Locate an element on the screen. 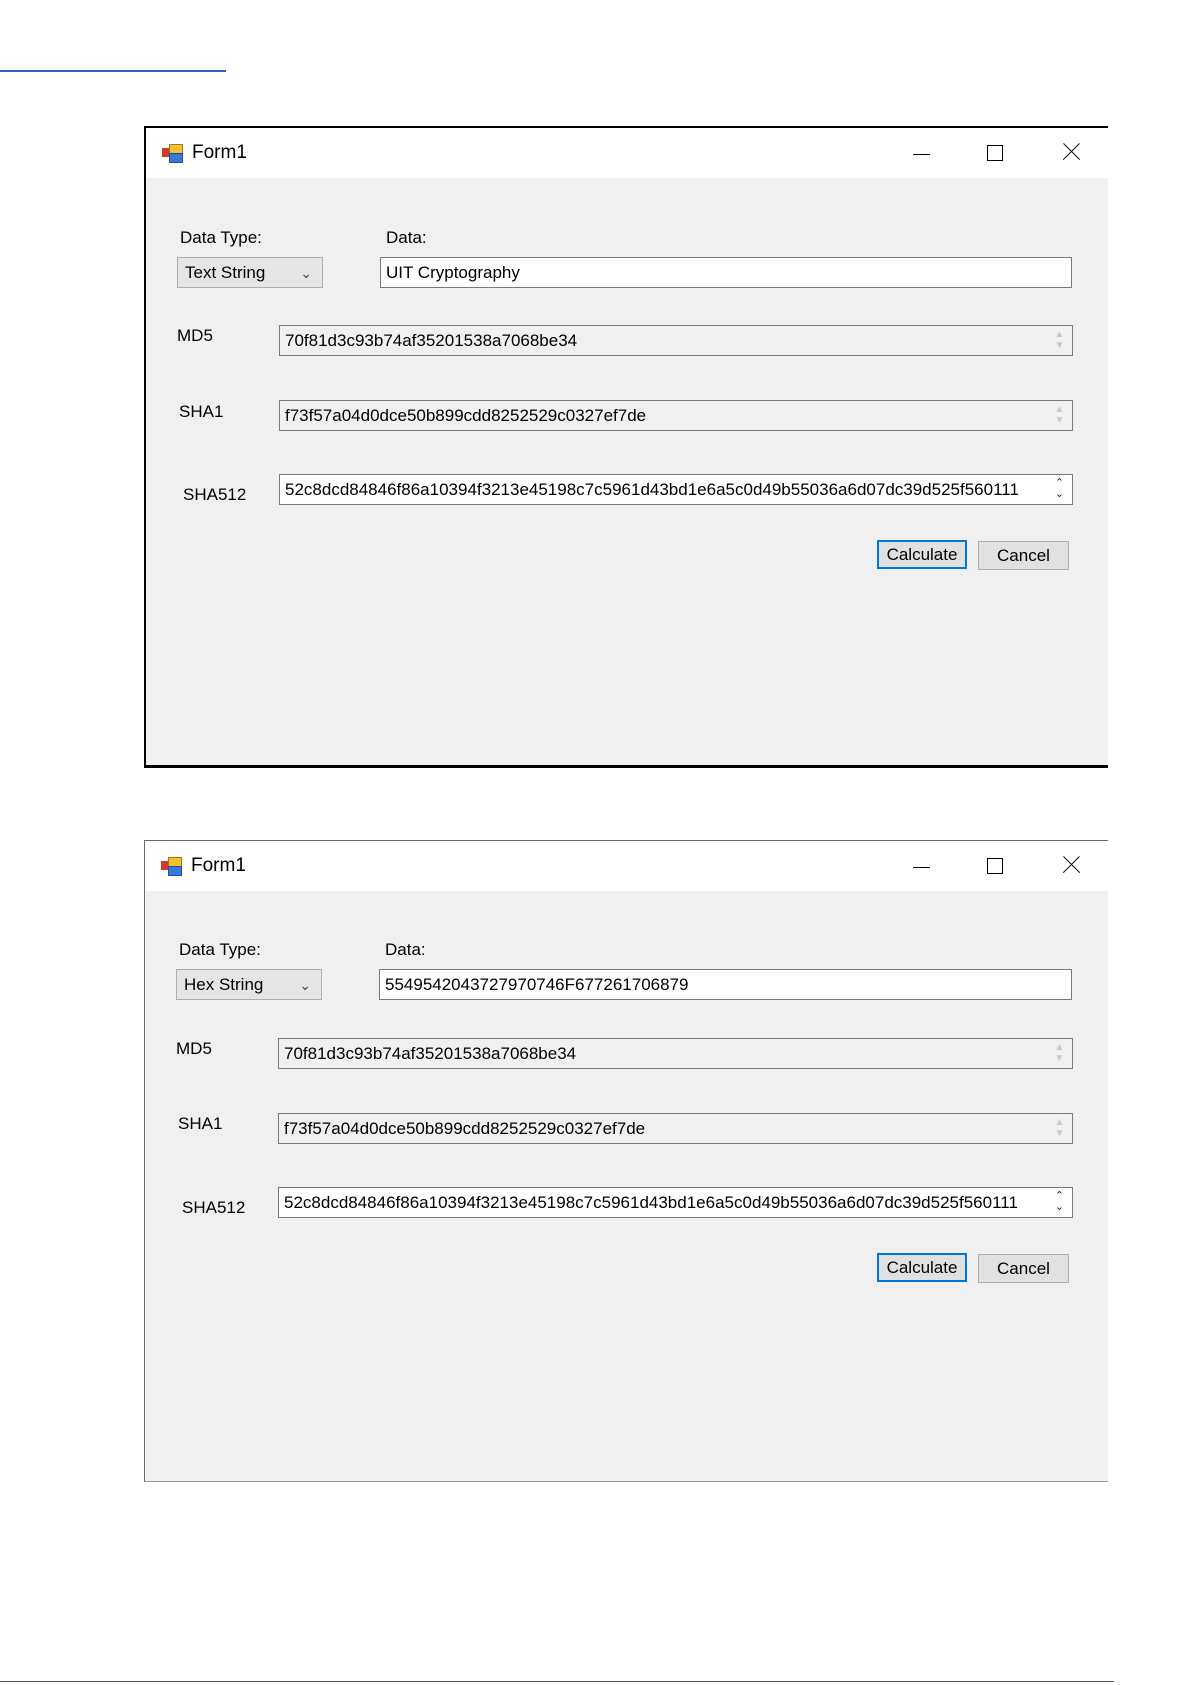 The image size is (1192, 1685). data-type-select: Text String ⌄ is located at coordinates (250, 272).